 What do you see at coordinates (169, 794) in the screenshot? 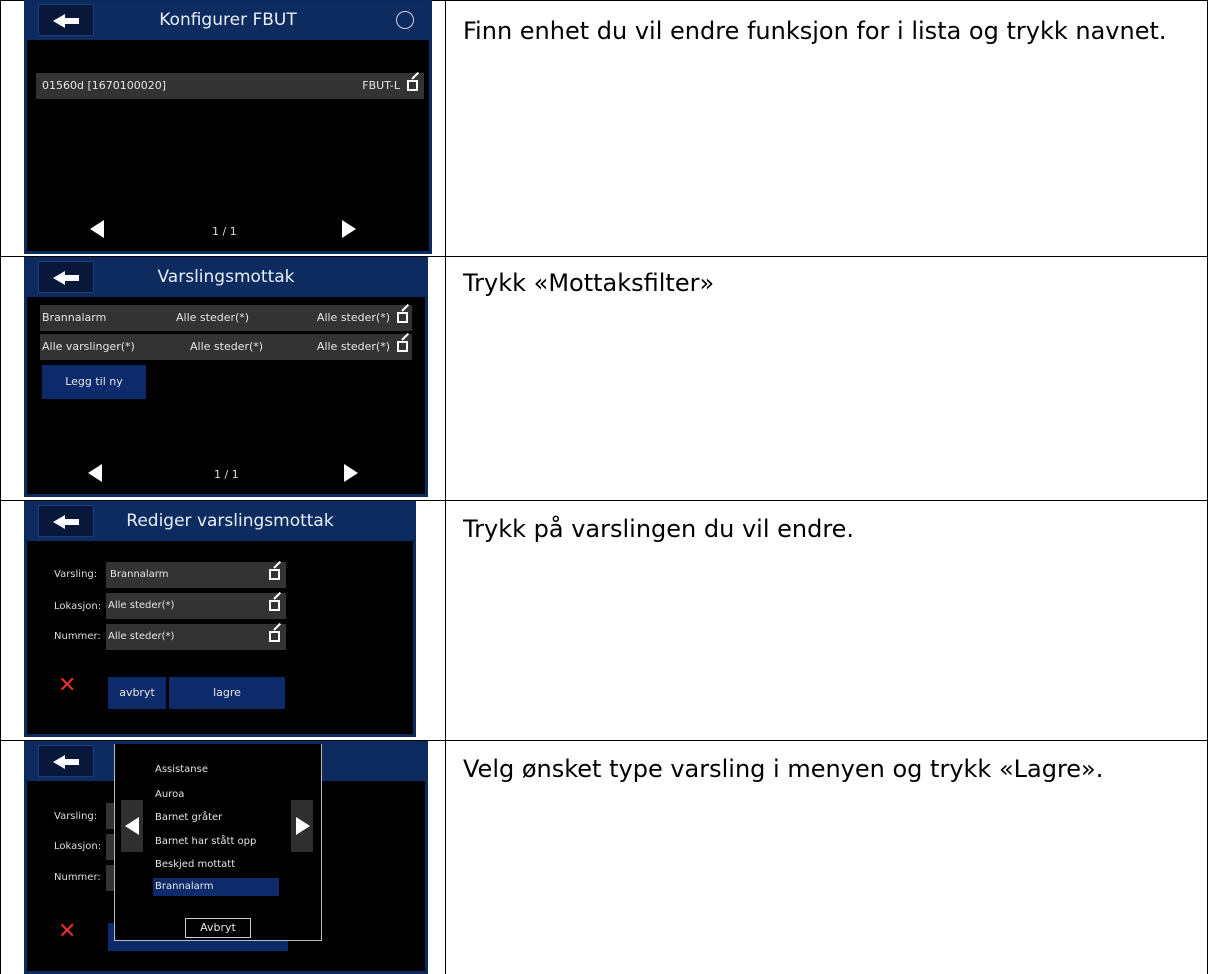
I see `menu-item: Auroa` at bounding box center [169, 794].